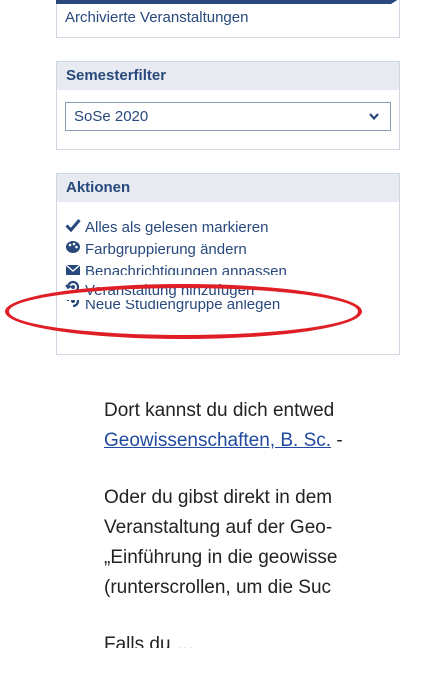 The image size is (423, 681). What do you see at coordinates (219, 410) in the screenshot?
I see `instruction-text: Dort kannst du dich entwed` at bounding box center [219, 410].